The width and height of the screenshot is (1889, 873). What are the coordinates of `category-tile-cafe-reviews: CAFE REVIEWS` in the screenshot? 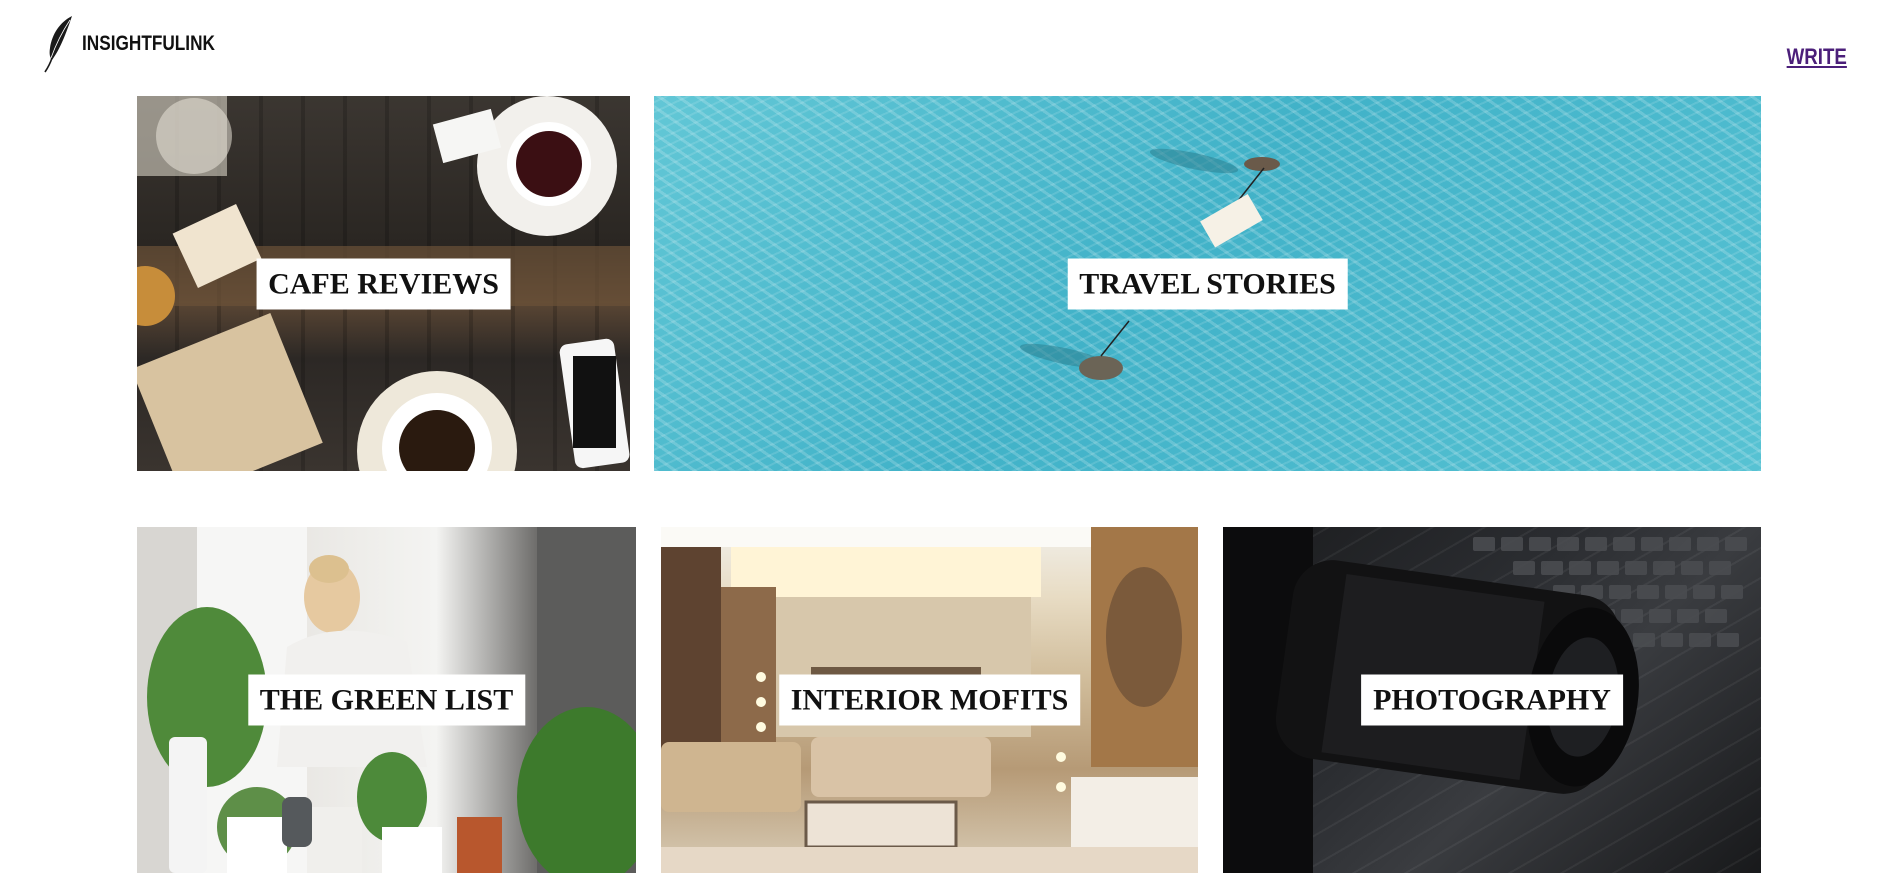 It's located at (383, 283).